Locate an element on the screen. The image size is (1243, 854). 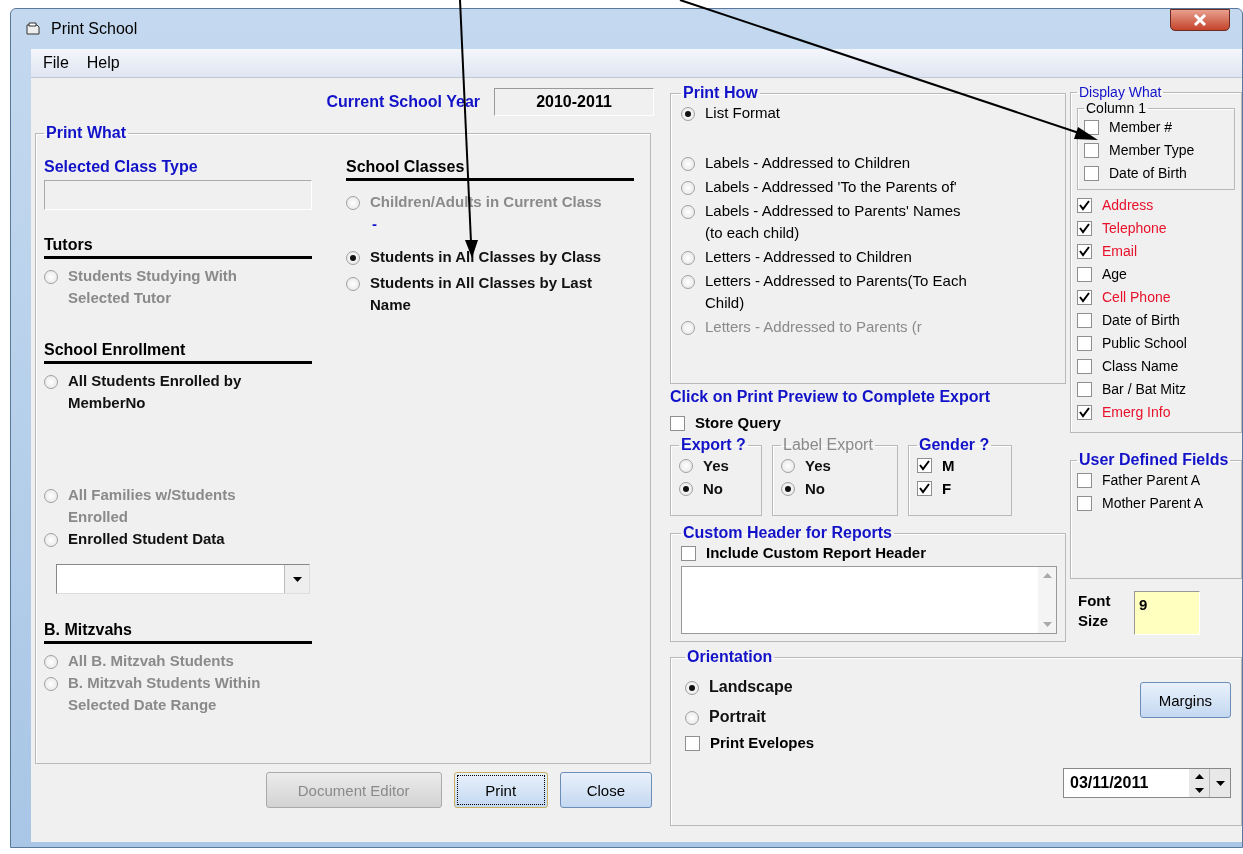
radio-option: Landscape is located at coordinates (750, 687).